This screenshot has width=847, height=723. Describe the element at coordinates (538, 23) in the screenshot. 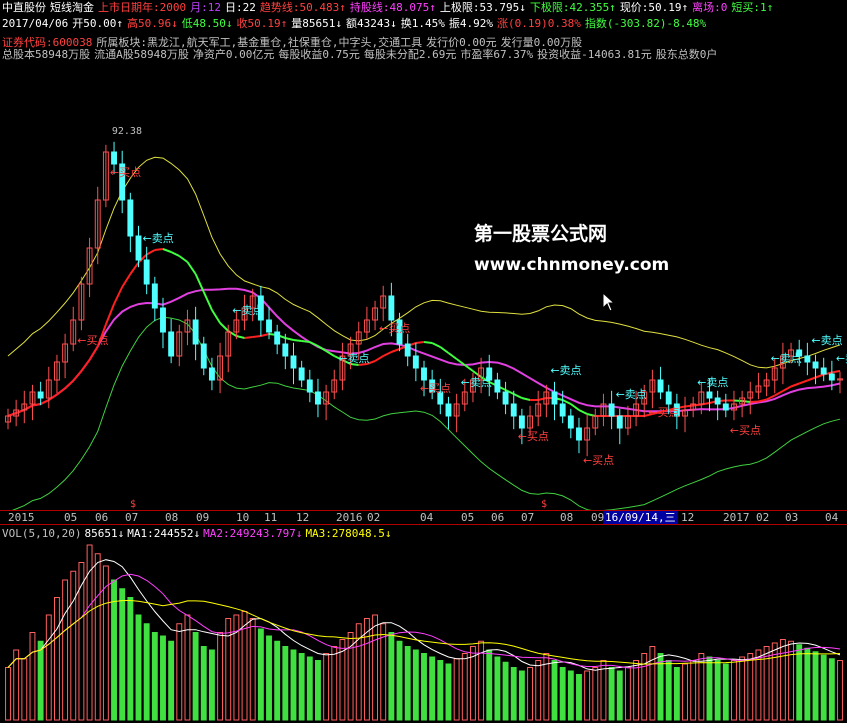

I see `row2-field: 涨(0.19)0.38%` at that location.